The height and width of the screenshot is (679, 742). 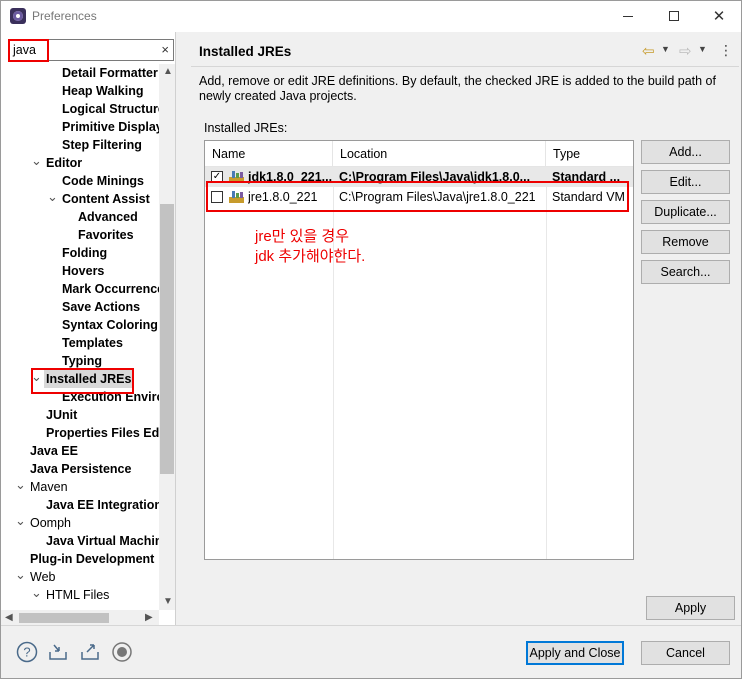 What do you see at coordinates (49, 487) in the screenshot?
I see `tree-item: Maven` at bounding box center [49, 487].